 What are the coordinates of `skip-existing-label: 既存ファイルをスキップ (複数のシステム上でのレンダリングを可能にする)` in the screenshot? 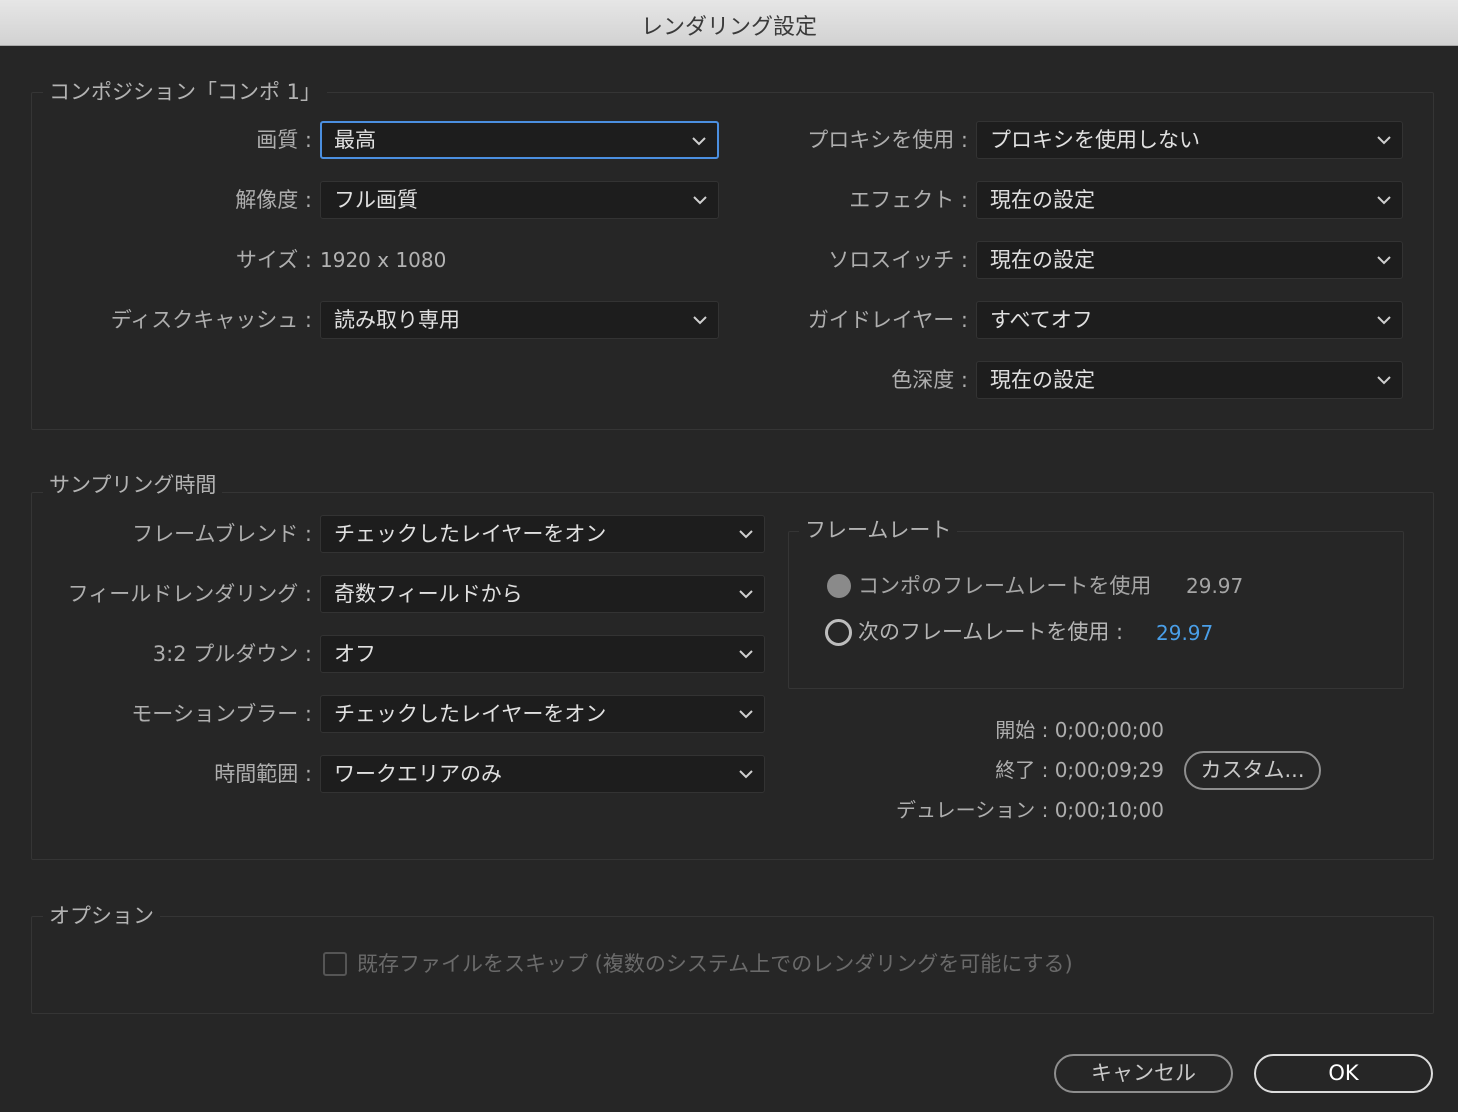 It's located at (715, 964).